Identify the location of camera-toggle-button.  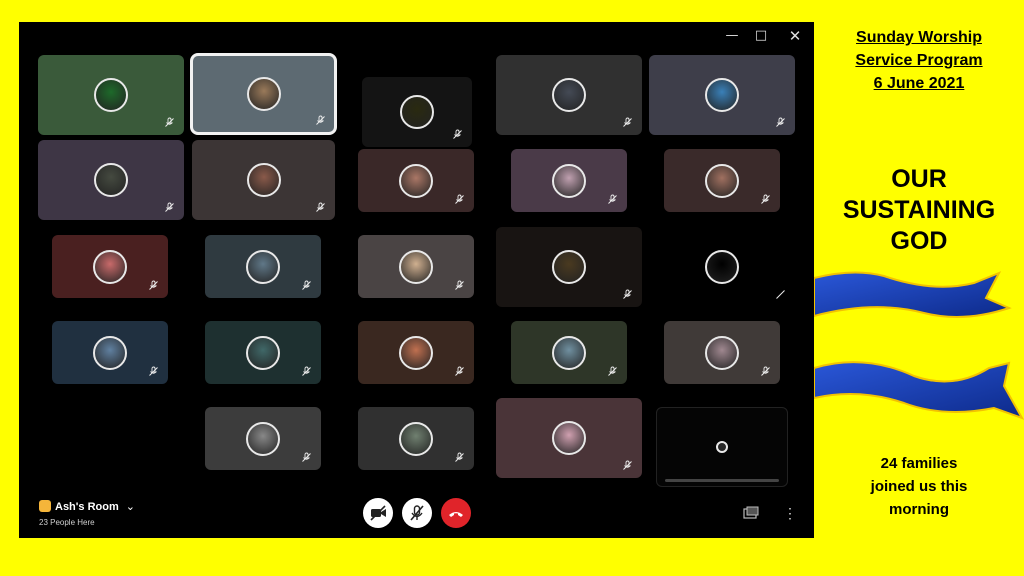
(378, 513).